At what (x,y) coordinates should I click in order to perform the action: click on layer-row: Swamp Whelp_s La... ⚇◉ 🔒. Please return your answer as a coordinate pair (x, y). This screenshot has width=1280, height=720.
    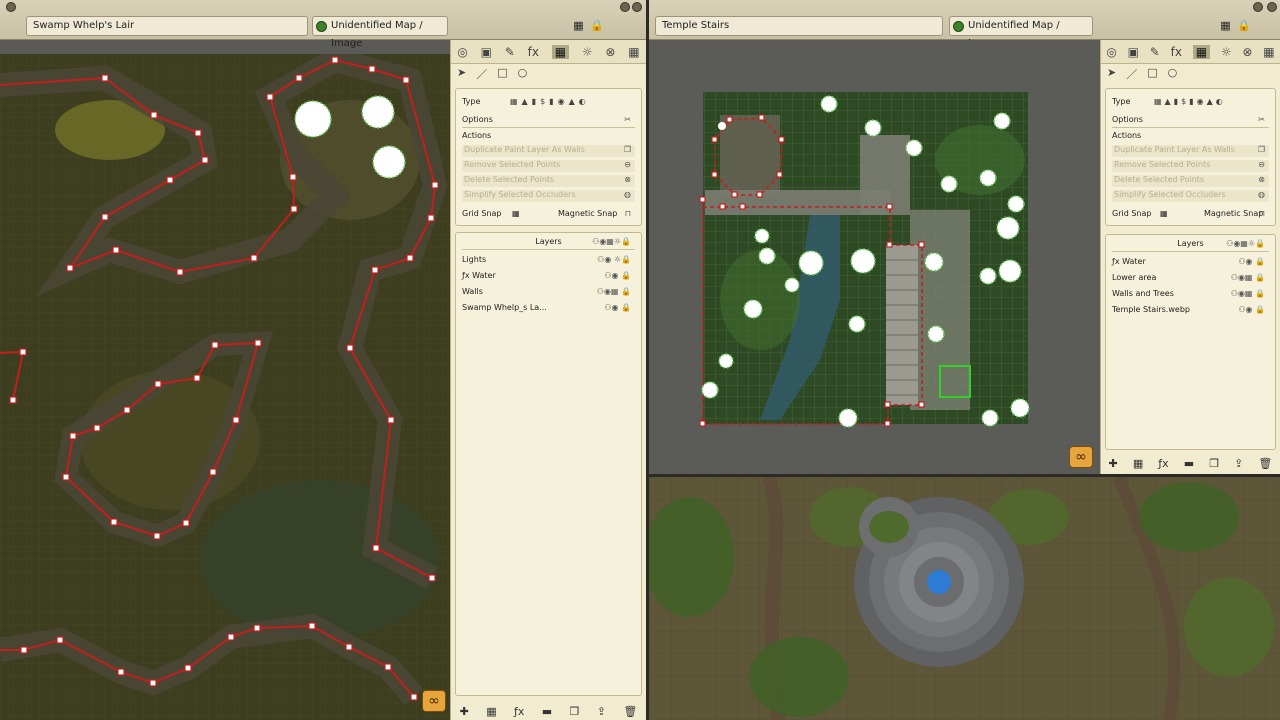
    Looking at the image, I should click on (548, 307).